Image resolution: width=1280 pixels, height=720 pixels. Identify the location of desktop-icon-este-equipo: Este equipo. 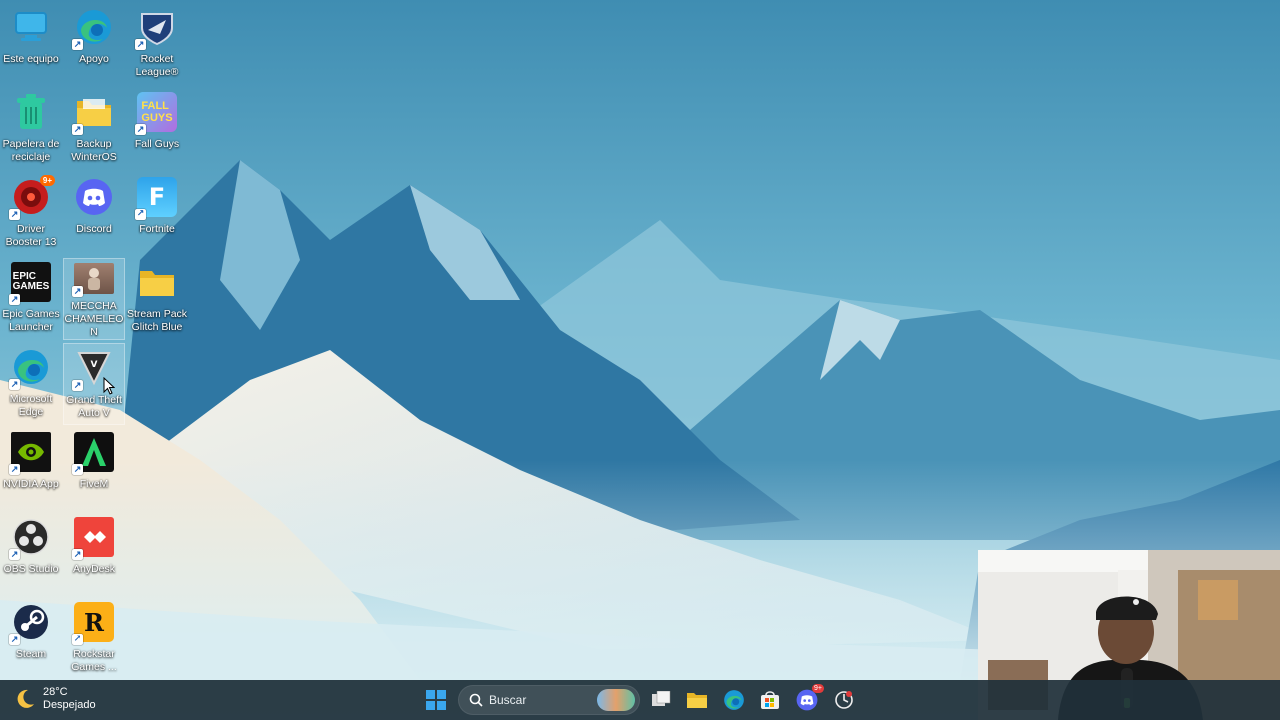
(31, 44).